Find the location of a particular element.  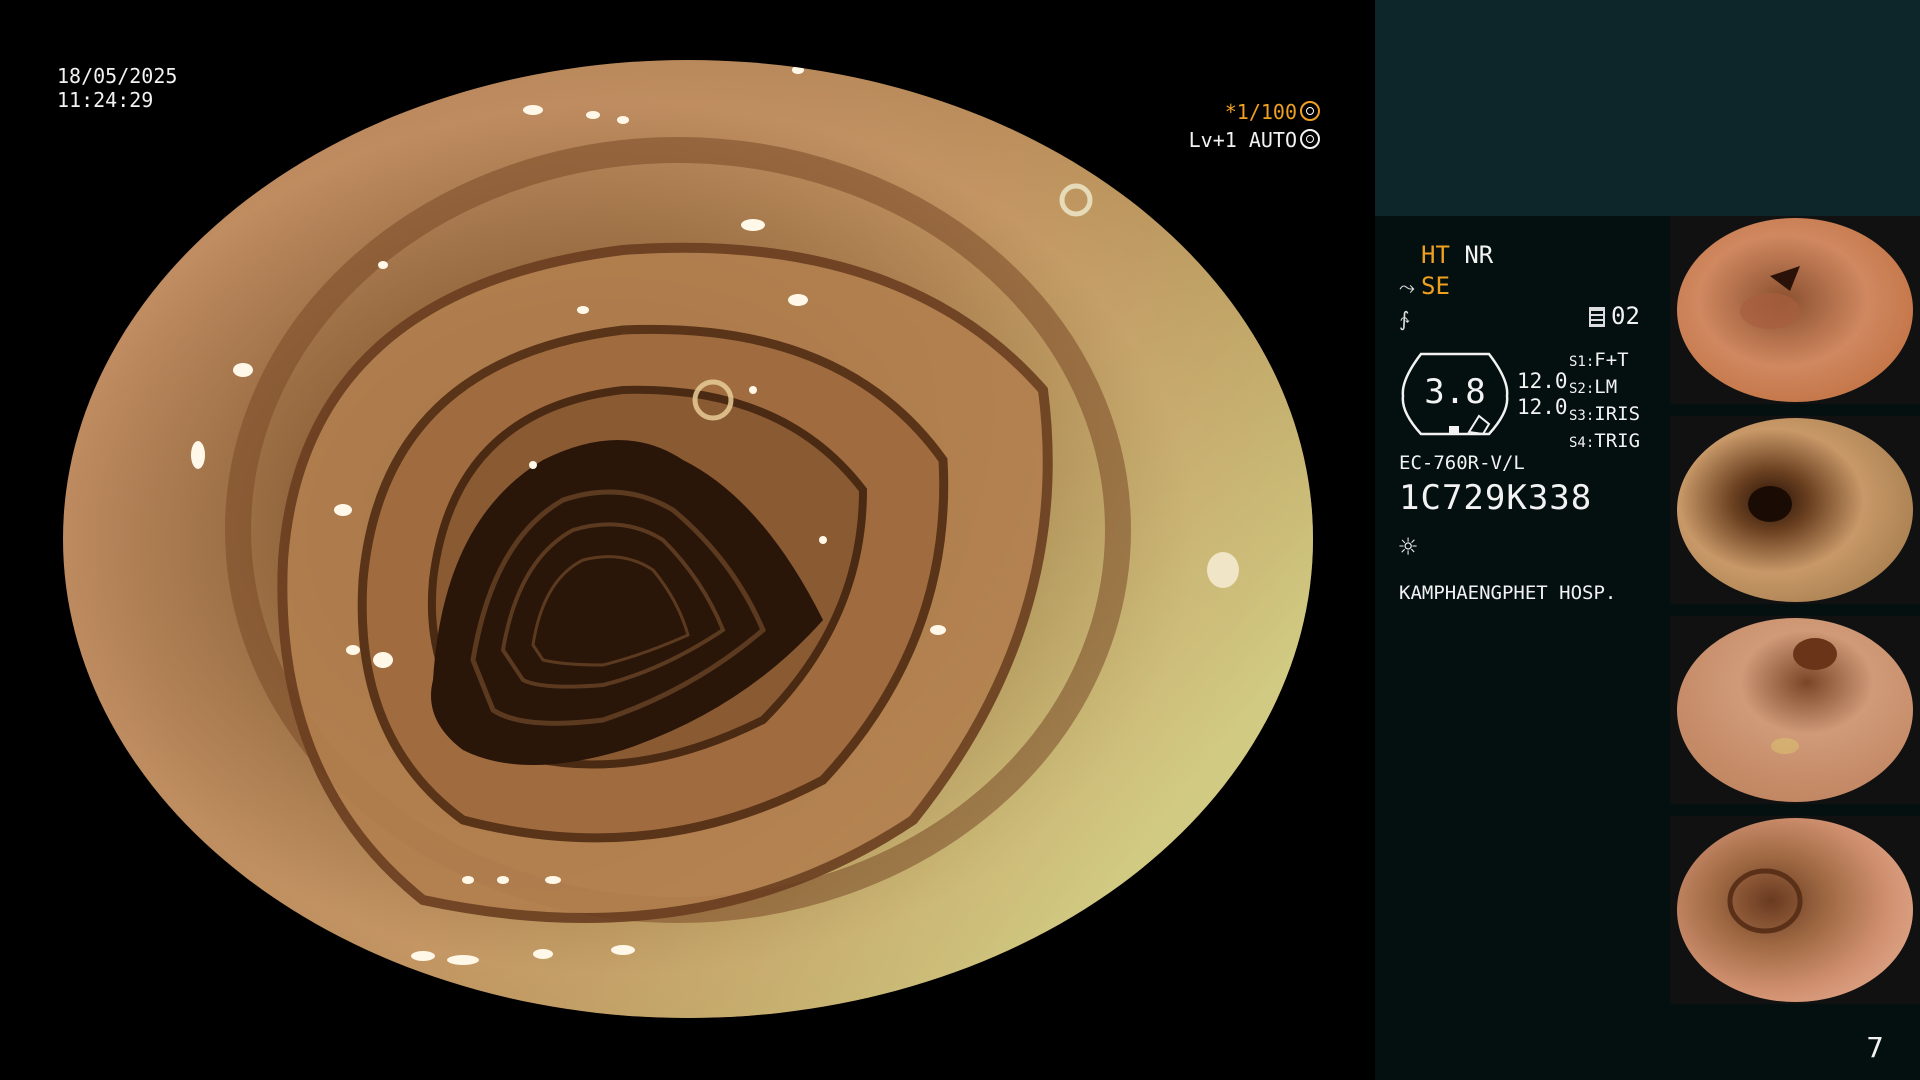

gauge-side-values: 12.0 12.0 is located at coordinates (1542, 394).